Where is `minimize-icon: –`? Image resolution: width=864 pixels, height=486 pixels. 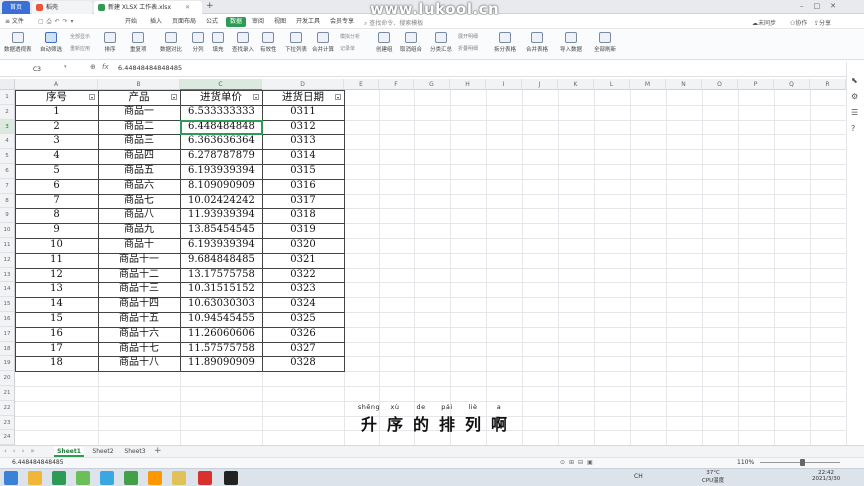 minimize-icon: – is located at coordinates (807, 6).